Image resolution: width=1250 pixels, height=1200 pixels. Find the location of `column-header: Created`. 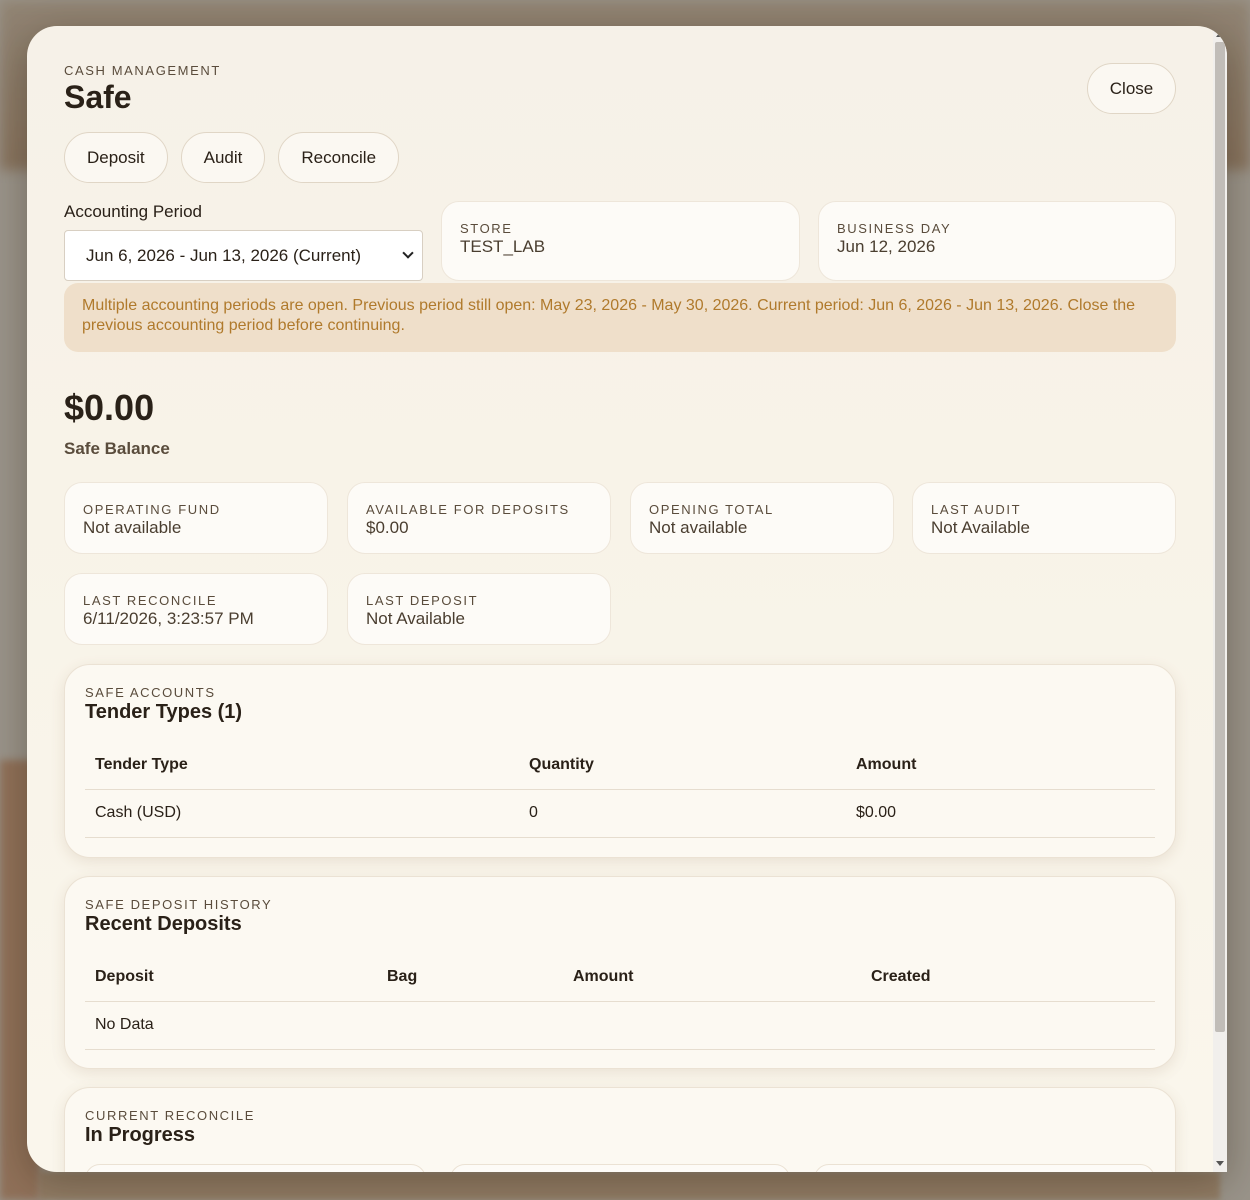

column-header: Created is located at coordinates (1008, 978).